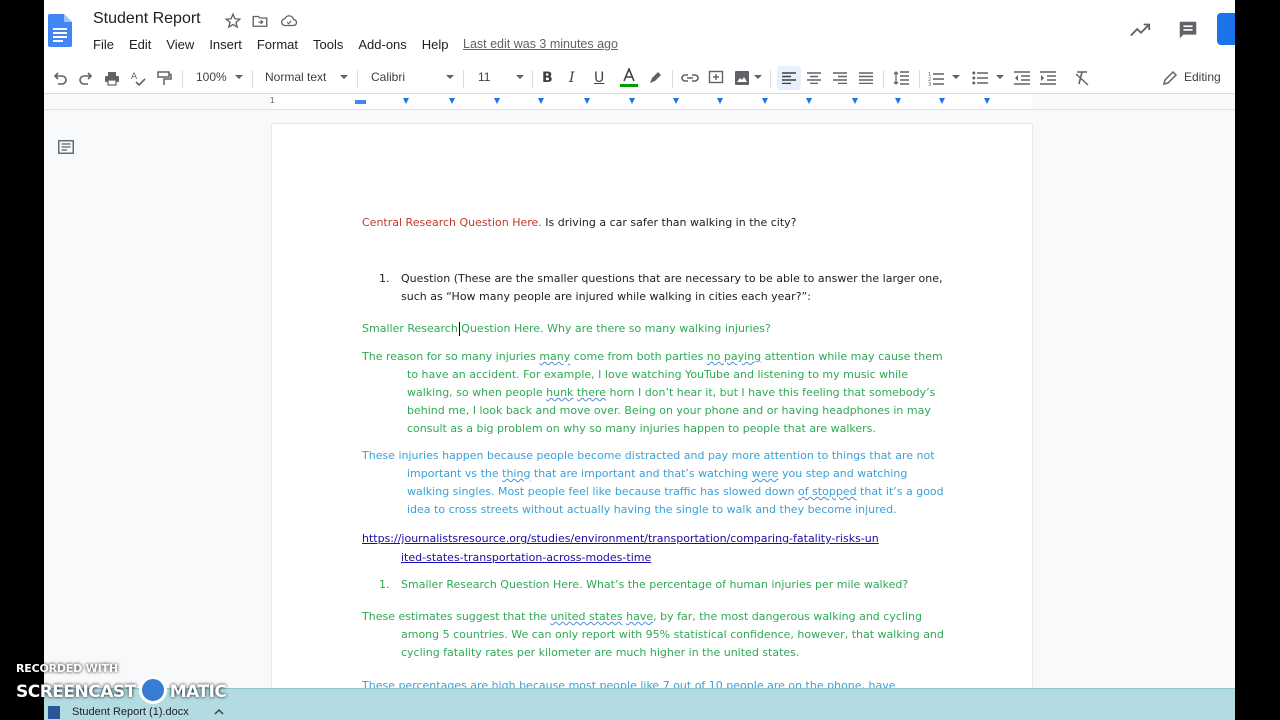 This screenshot has width=1280, height=720. I want to click on bulleted-list-icon, so click(980, 78).